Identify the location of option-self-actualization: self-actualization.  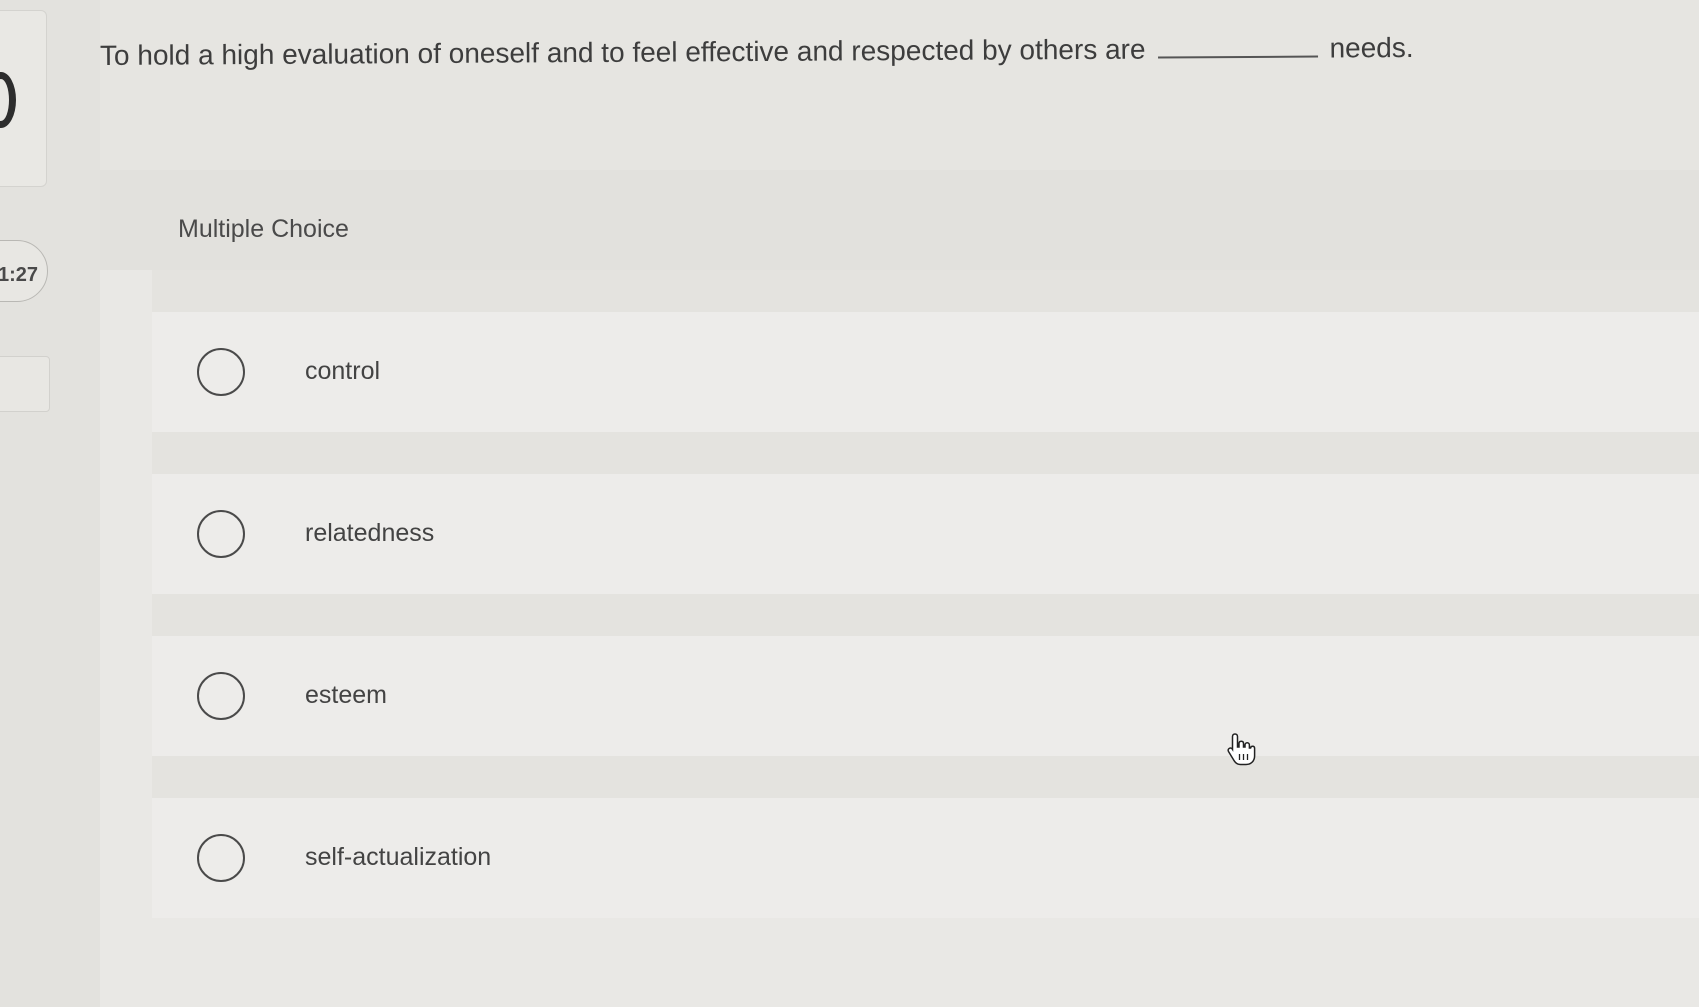
(925, 858).